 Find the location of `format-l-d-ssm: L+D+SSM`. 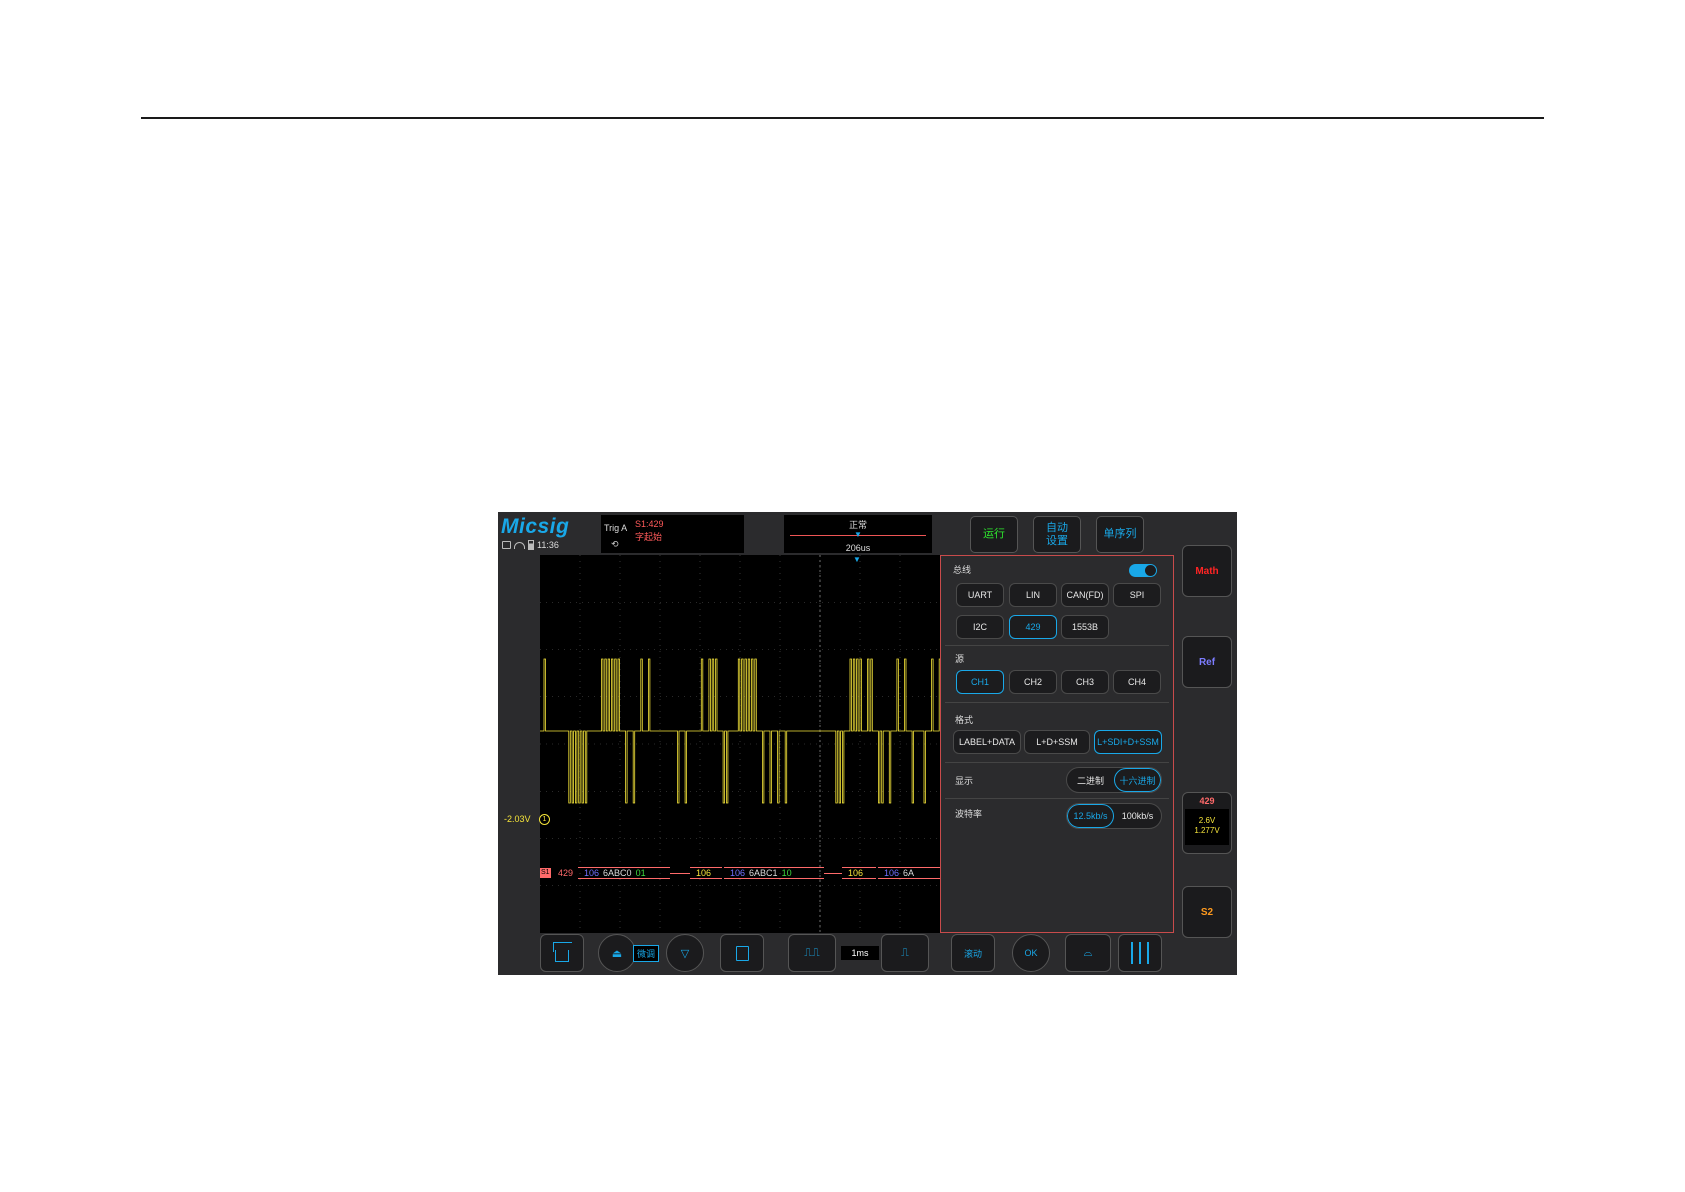

format-l-d-ssm: L+D+SSM is located at coordinates (1057, 742).